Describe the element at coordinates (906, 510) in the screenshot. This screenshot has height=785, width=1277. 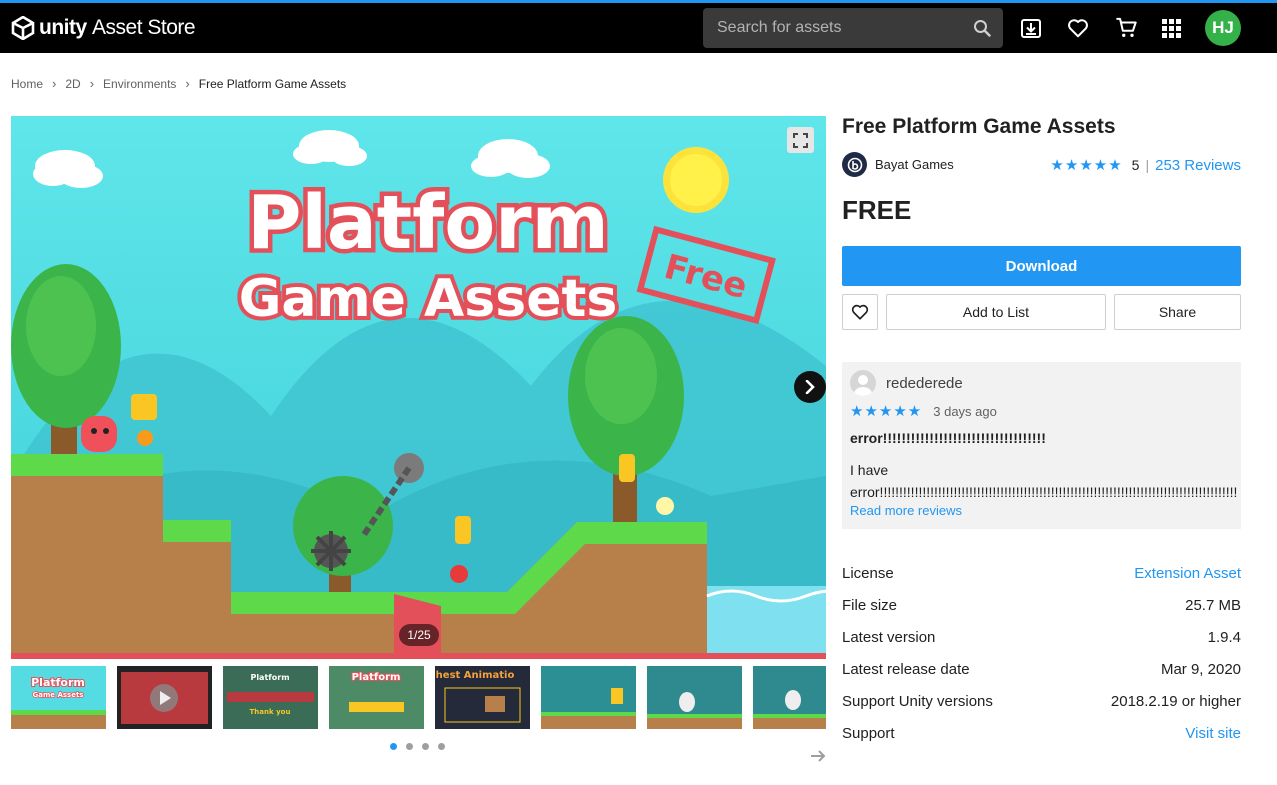
I see `read-more-reviews-link: Read more reviews` at that location.